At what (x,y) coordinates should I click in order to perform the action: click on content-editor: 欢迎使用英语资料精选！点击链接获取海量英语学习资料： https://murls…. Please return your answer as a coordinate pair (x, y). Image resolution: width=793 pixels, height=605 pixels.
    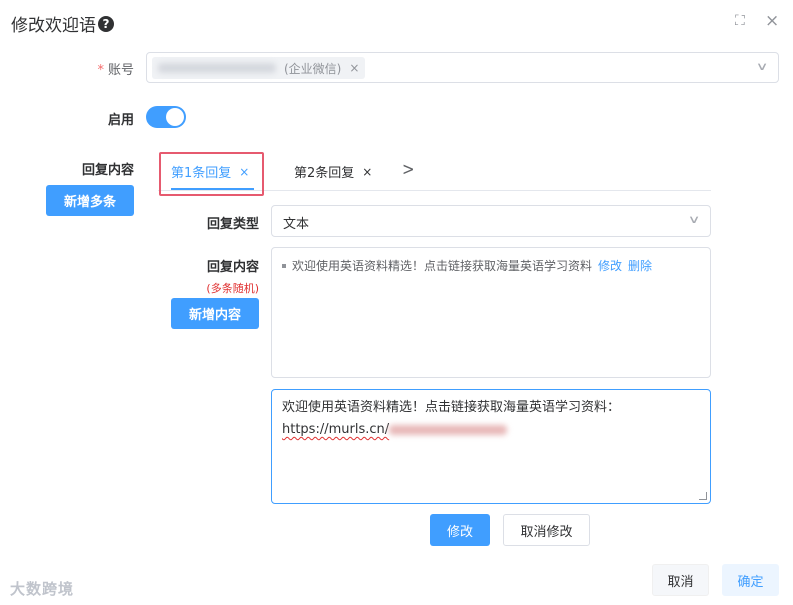
    Looking at the image, I should click on (491, 446).